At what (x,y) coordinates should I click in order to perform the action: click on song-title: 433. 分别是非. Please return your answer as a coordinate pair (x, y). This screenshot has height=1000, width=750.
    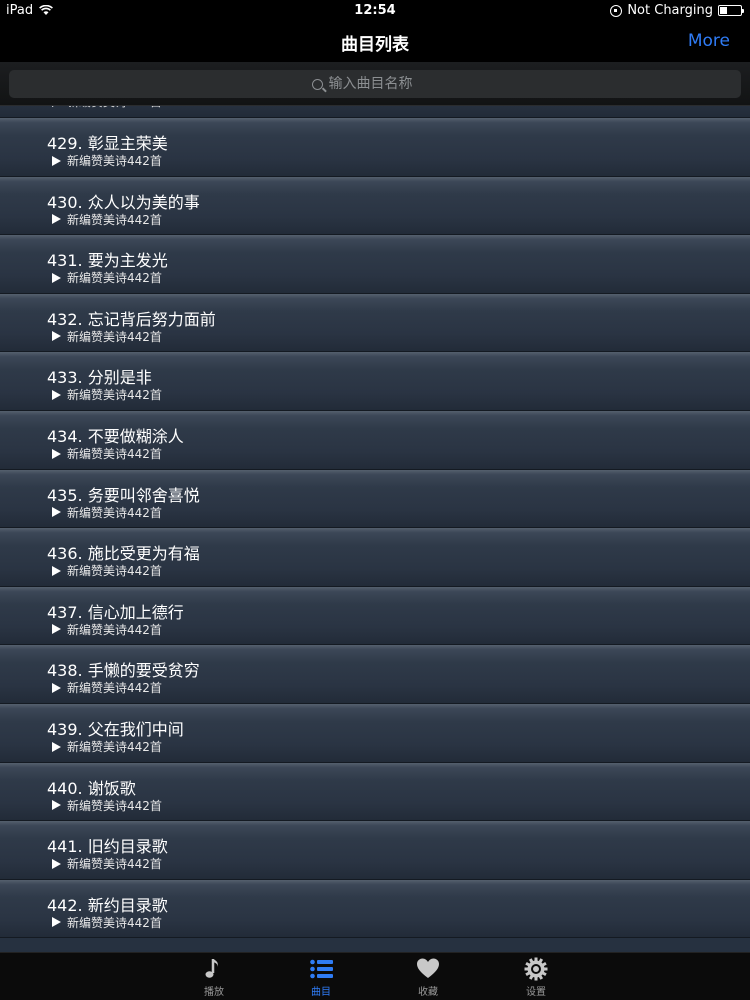
    Looking at the image, I should click on (99, 378).